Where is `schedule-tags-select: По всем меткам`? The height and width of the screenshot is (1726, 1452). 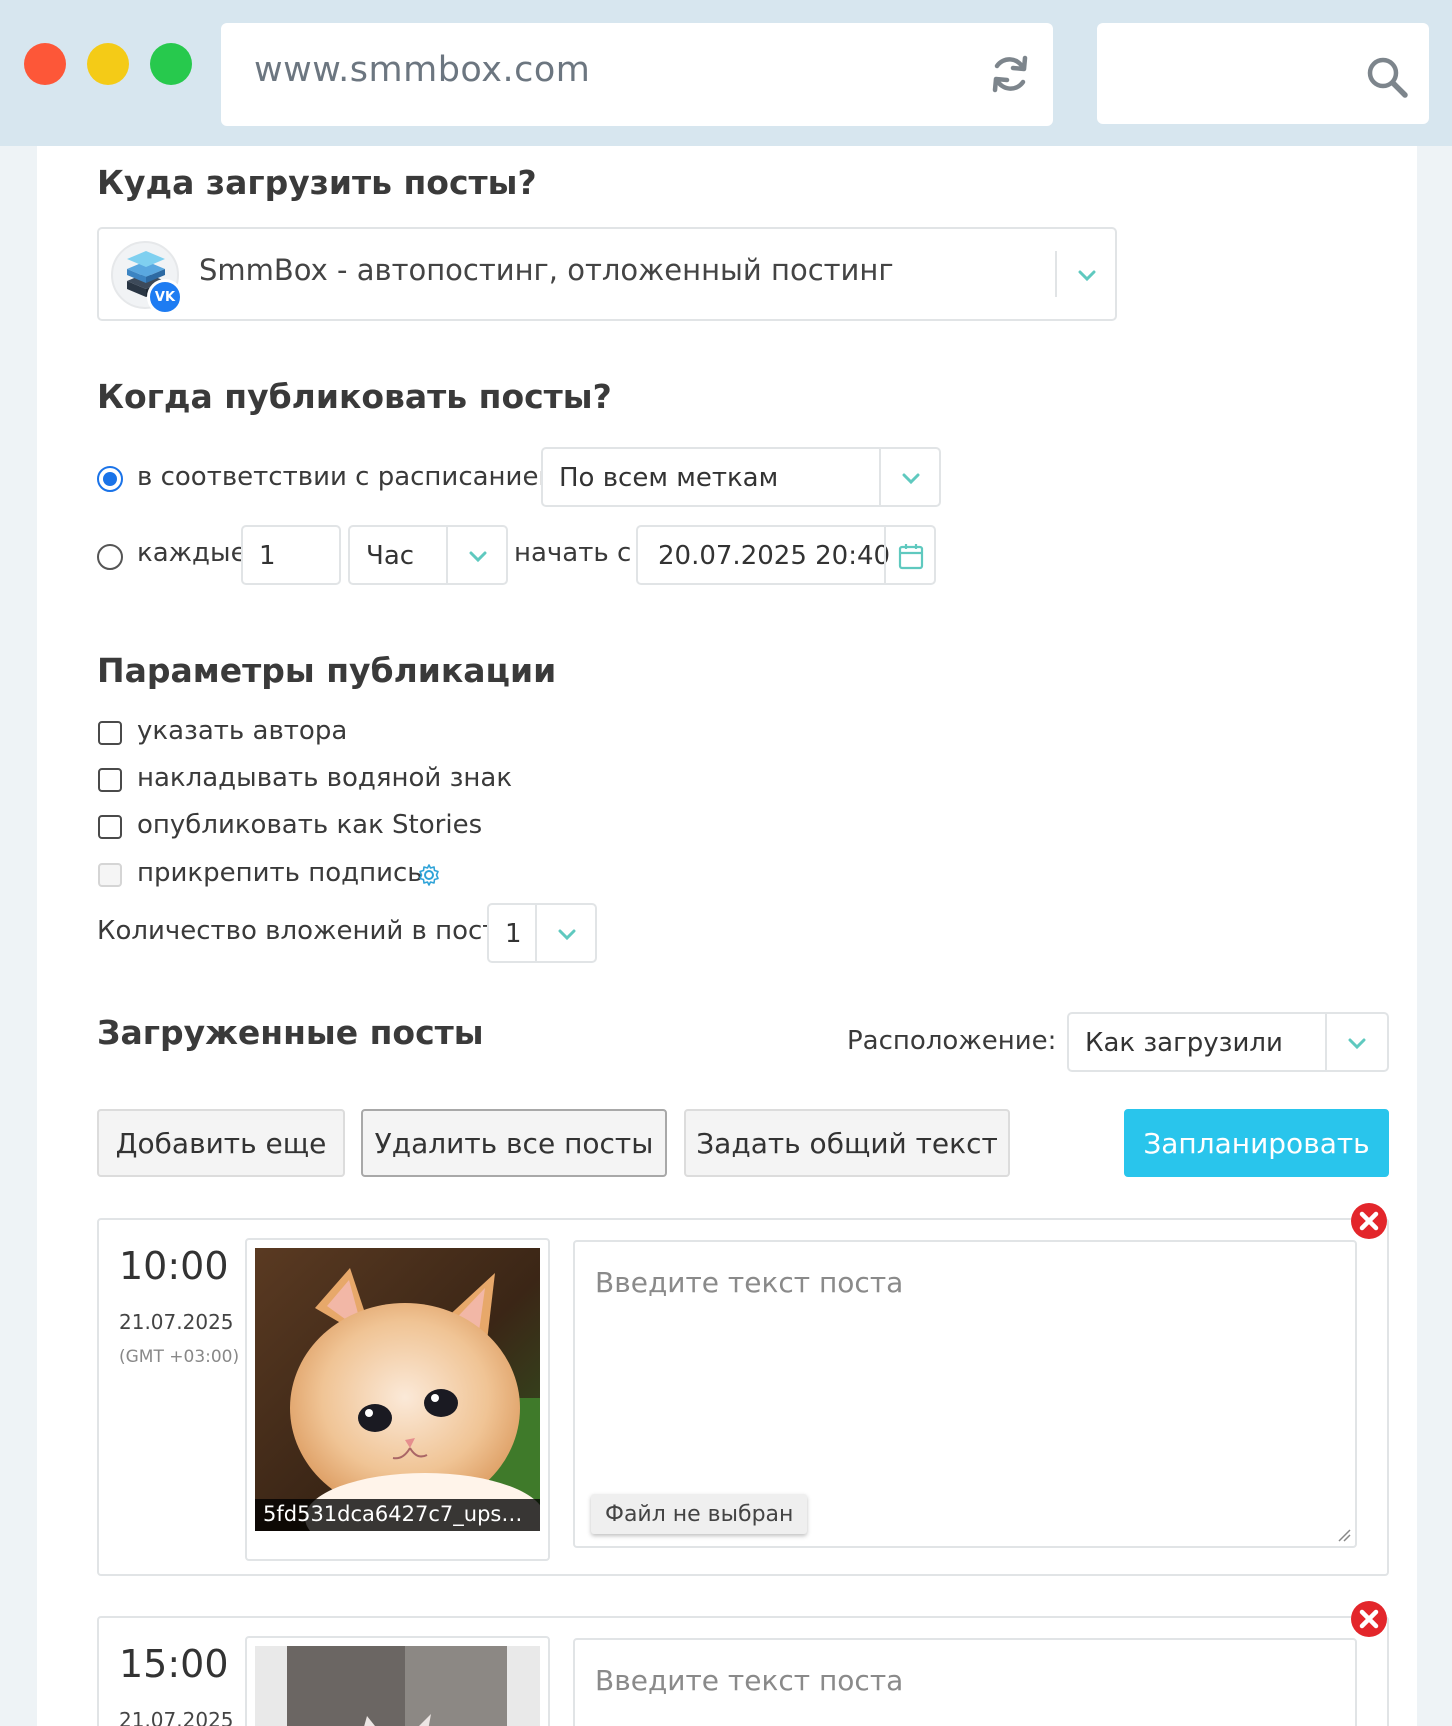
schedule-tags-select: По всем меткам is located at coordinates (741, 477).